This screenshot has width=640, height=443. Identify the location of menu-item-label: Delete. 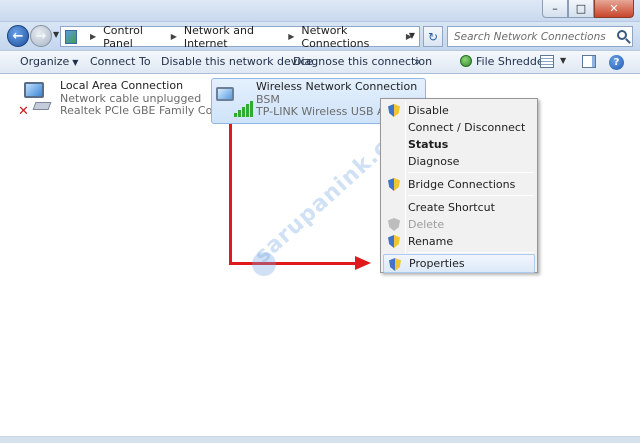
(426, 224).